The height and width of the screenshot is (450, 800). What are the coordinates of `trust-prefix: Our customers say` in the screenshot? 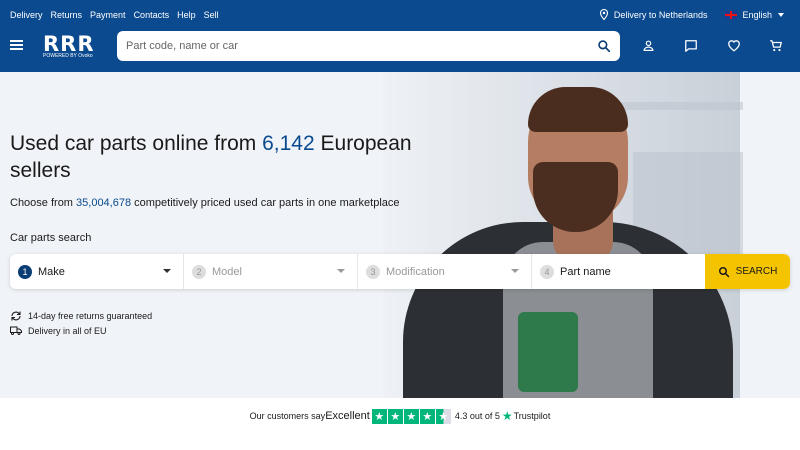 It's located at (287, 416).